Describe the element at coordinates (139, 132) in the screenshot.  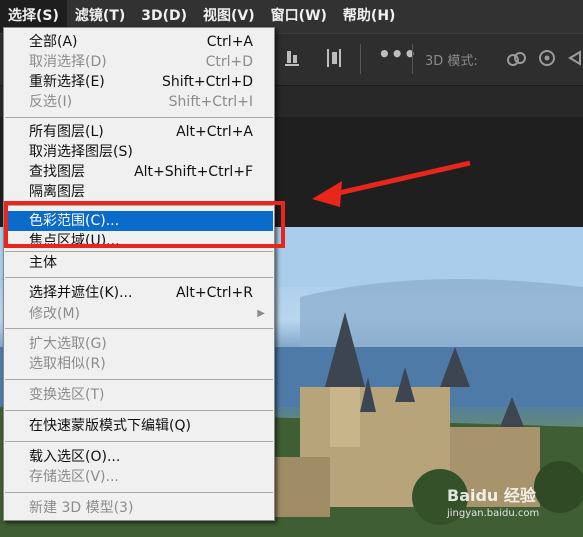
I see `menu-item-all-layers: 所有图层(L) Alt+Ctrl+A` at that location.